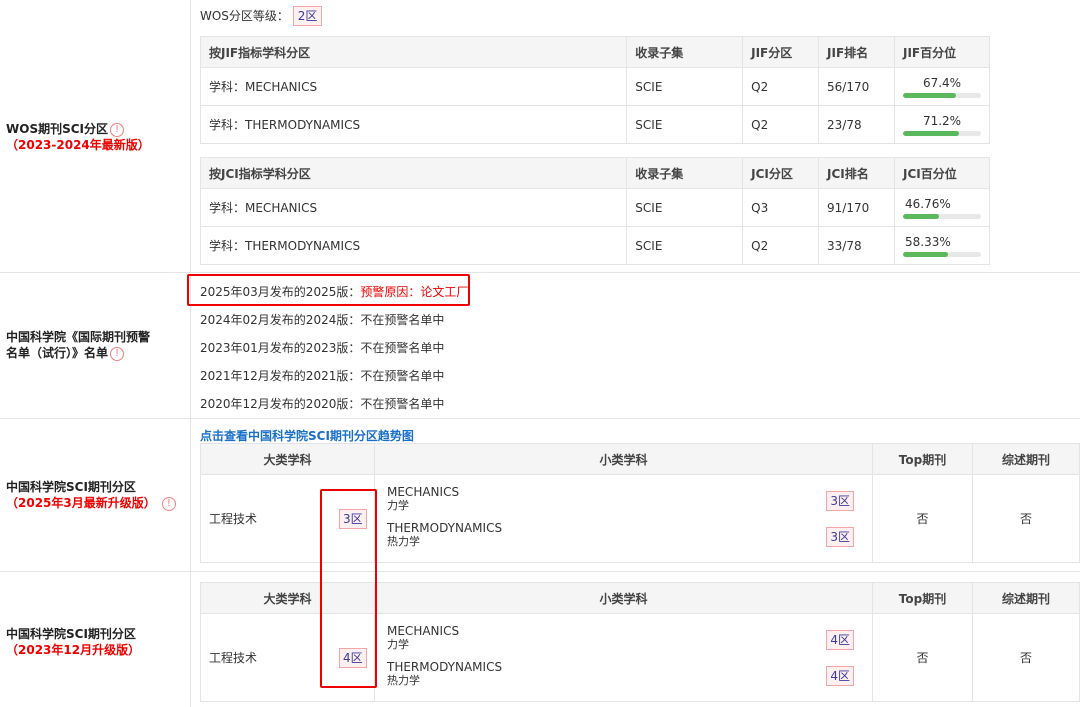 The width and height of the screenshot is (1080, 707). What do you see at coordinates (928, 203) in the screenshot?
I see `jci-pct-text: 46.76%` at bounding box center [928, 203].